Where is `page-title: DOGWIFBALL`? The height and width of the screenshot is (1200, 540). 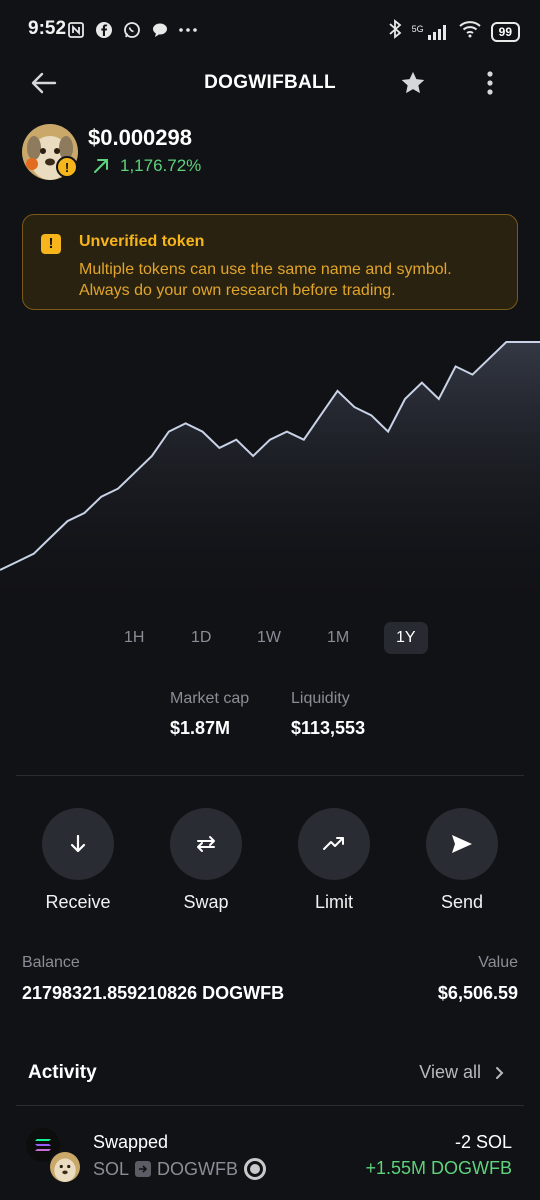 page-title: DOGWIFBALL is located at coordinates (270, 82).